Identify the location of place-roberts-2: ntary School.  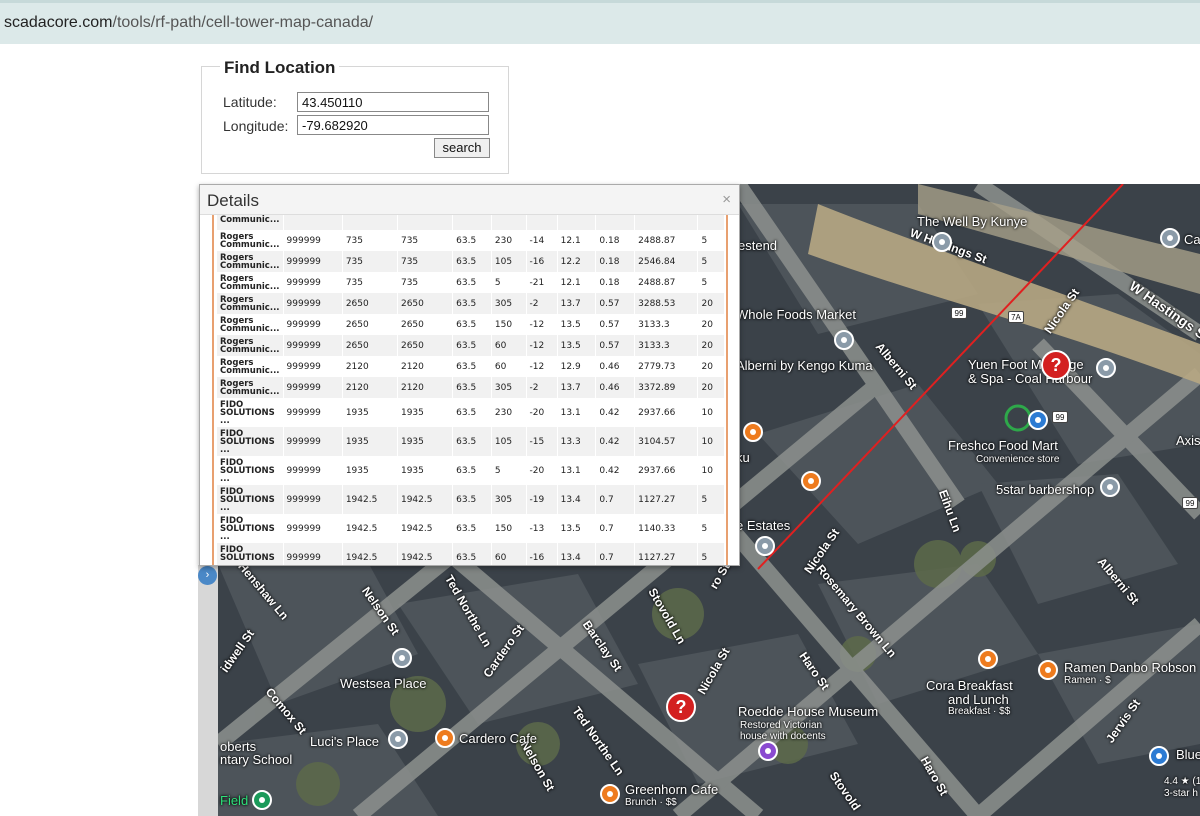
(256, 759).